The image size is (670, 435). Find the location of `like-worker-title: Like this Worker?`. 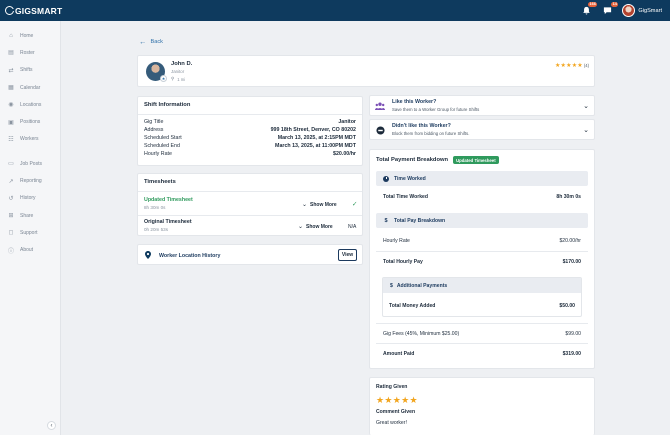

like-worker-title: Like this Worker? is located at coordinates (414, 102).